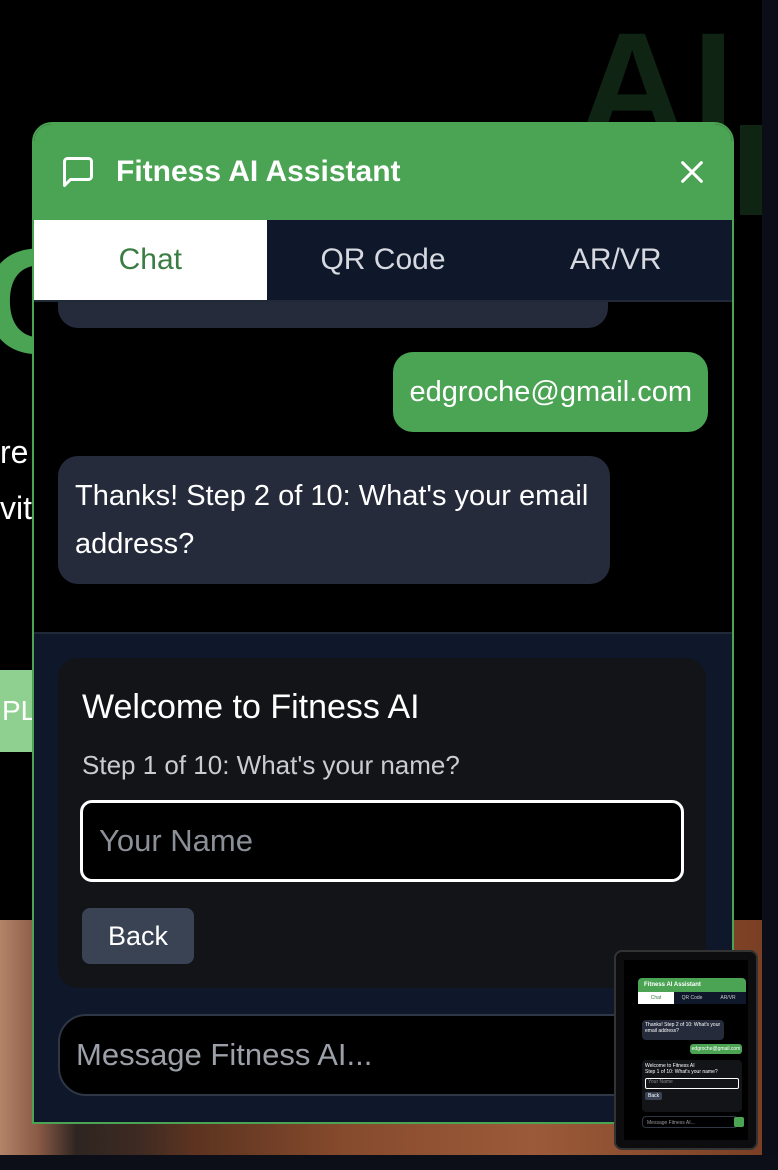 Image resolution: width=778 pixels, height=1170 pixels. What do you see at coordinates (751, 170) in the screenshot?
I see `background-decoration` at bounding box center [751, 170].